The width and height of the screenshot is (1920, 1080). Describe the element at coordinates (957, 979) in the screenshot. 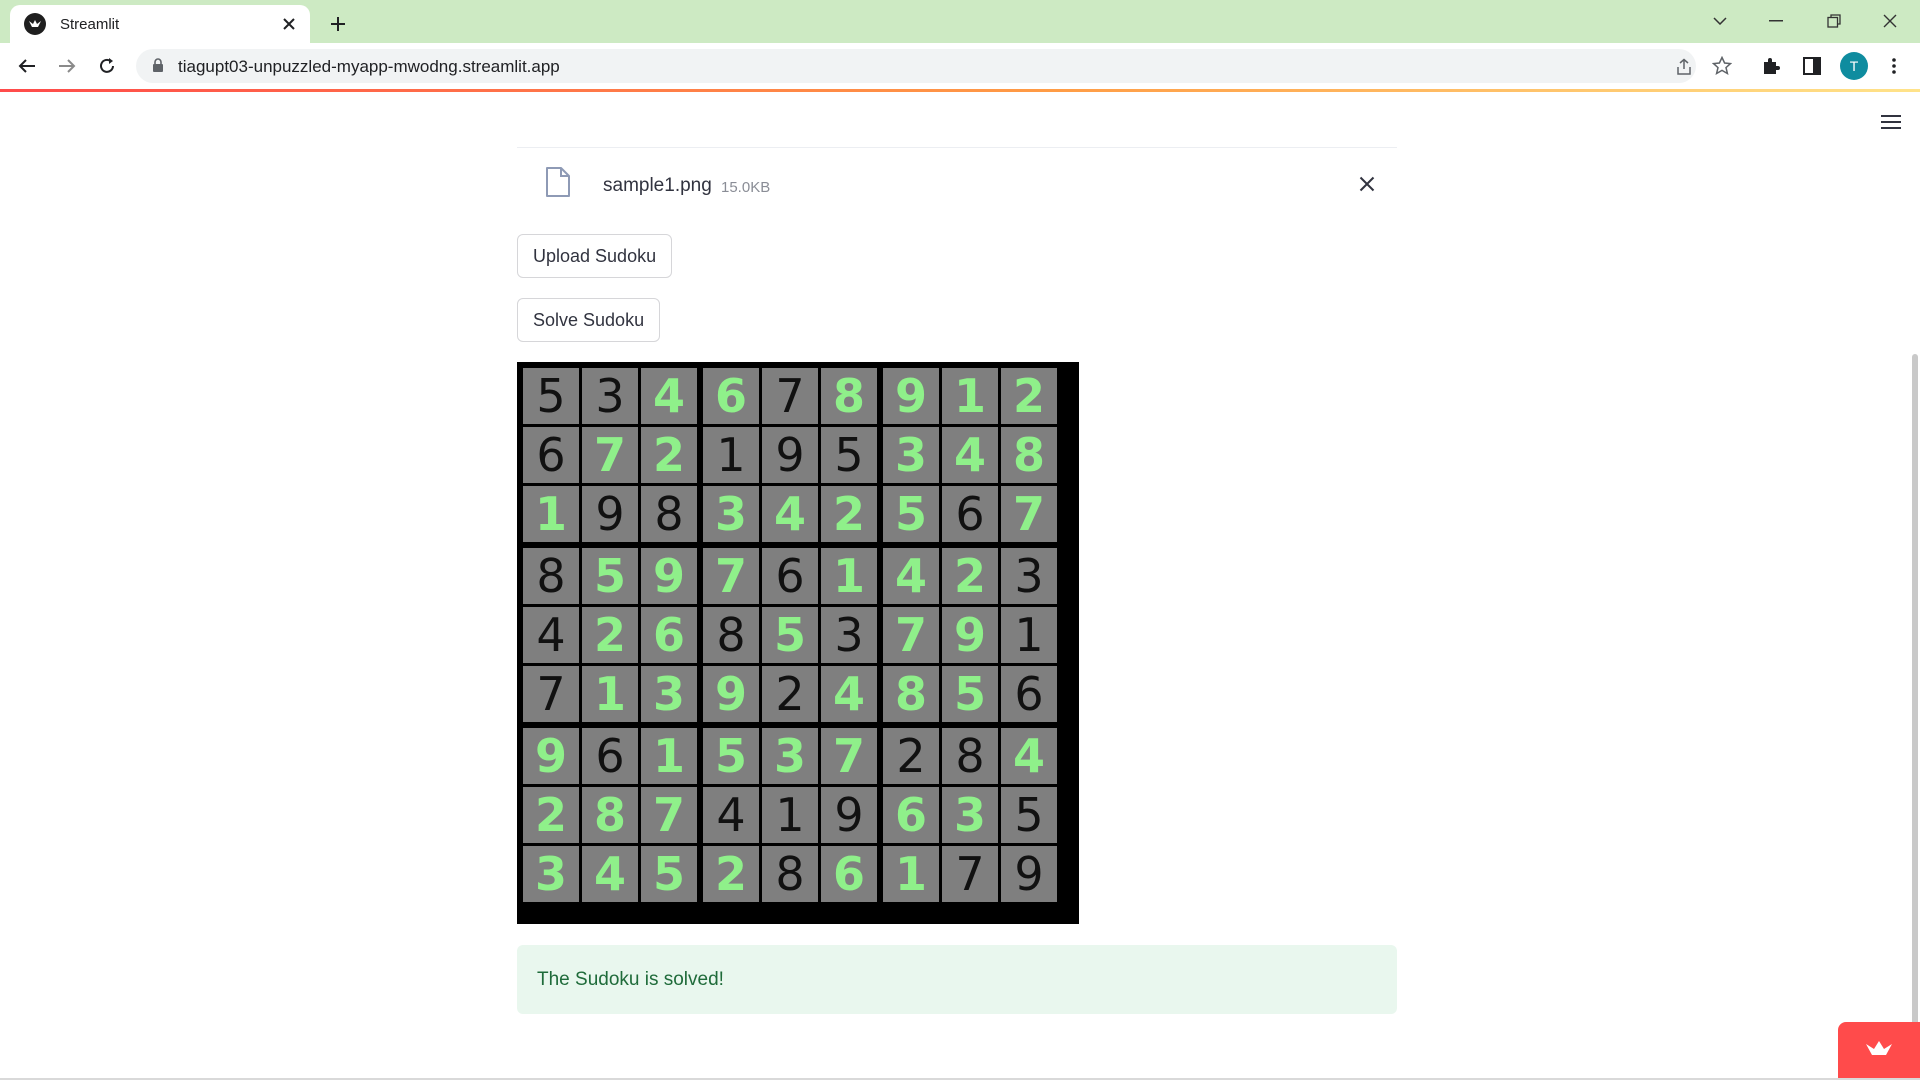

I see `success-alert: The Sudoku is solved!` at that location.